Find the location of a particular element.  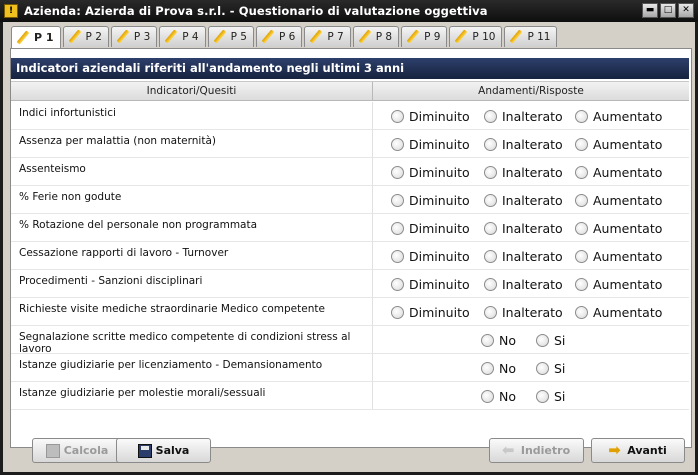

tab-p7: P 7 is located at coordinates (327, 36).